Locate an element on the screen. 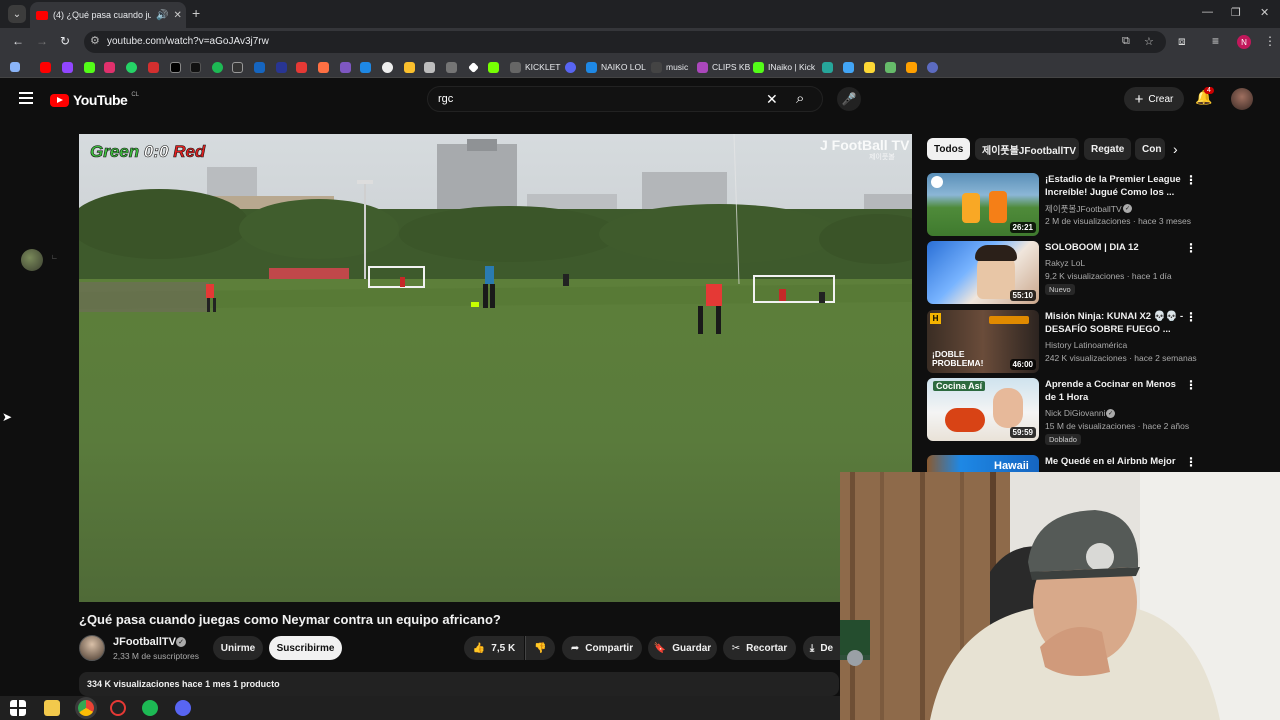 This screenshot has width=1280, height=720. bookmark-instagram-icon is located at coordinates (109, 67).